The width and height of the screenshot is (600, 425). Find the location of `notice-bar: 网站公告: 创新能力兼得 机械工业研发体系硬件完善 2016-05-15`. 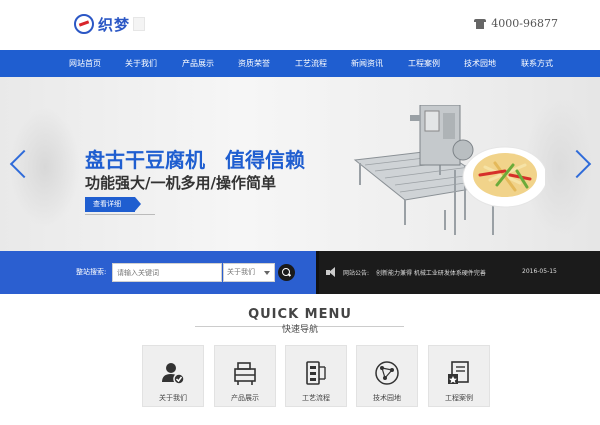

notice-bar: 网站公告: 创新能力兼得 机械工业研发体系硬件完善 2016-05-15 is located at coordinates (458, 272).